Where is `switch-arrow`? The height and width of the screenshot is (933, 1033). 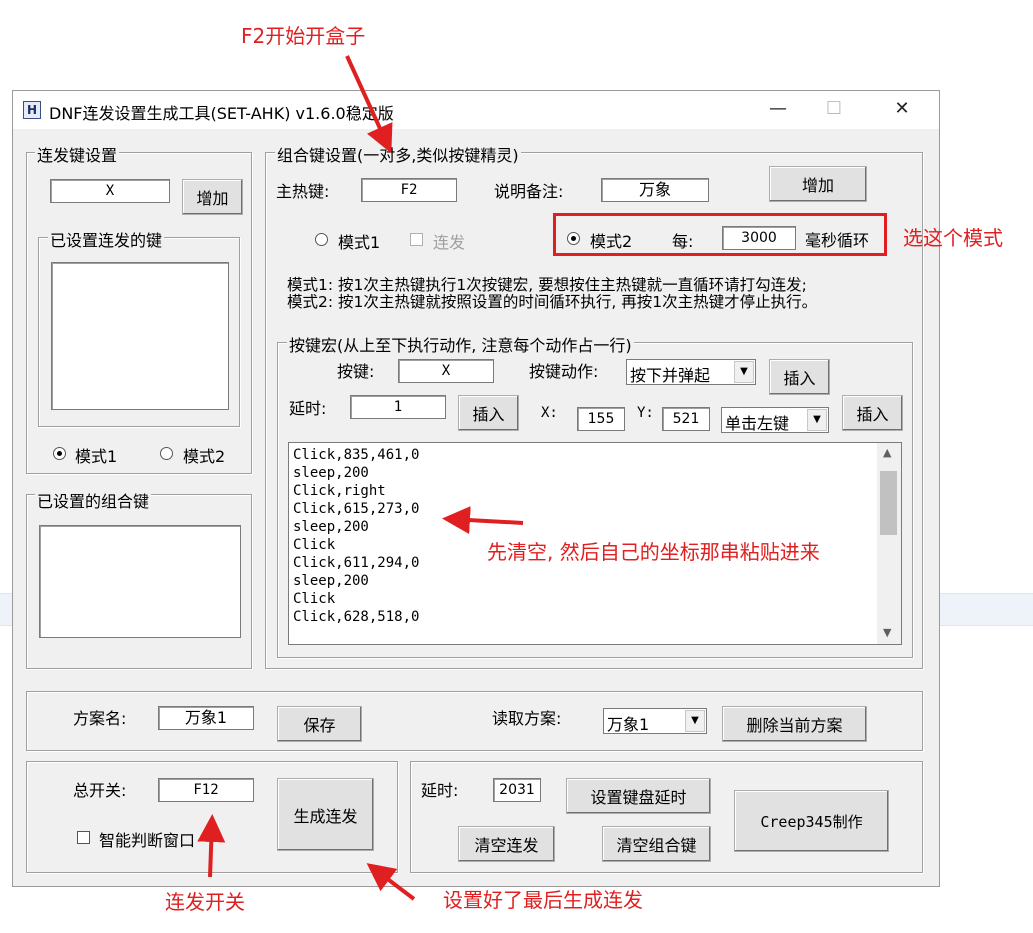
switch-arrow is located at coordinates (211, 846).